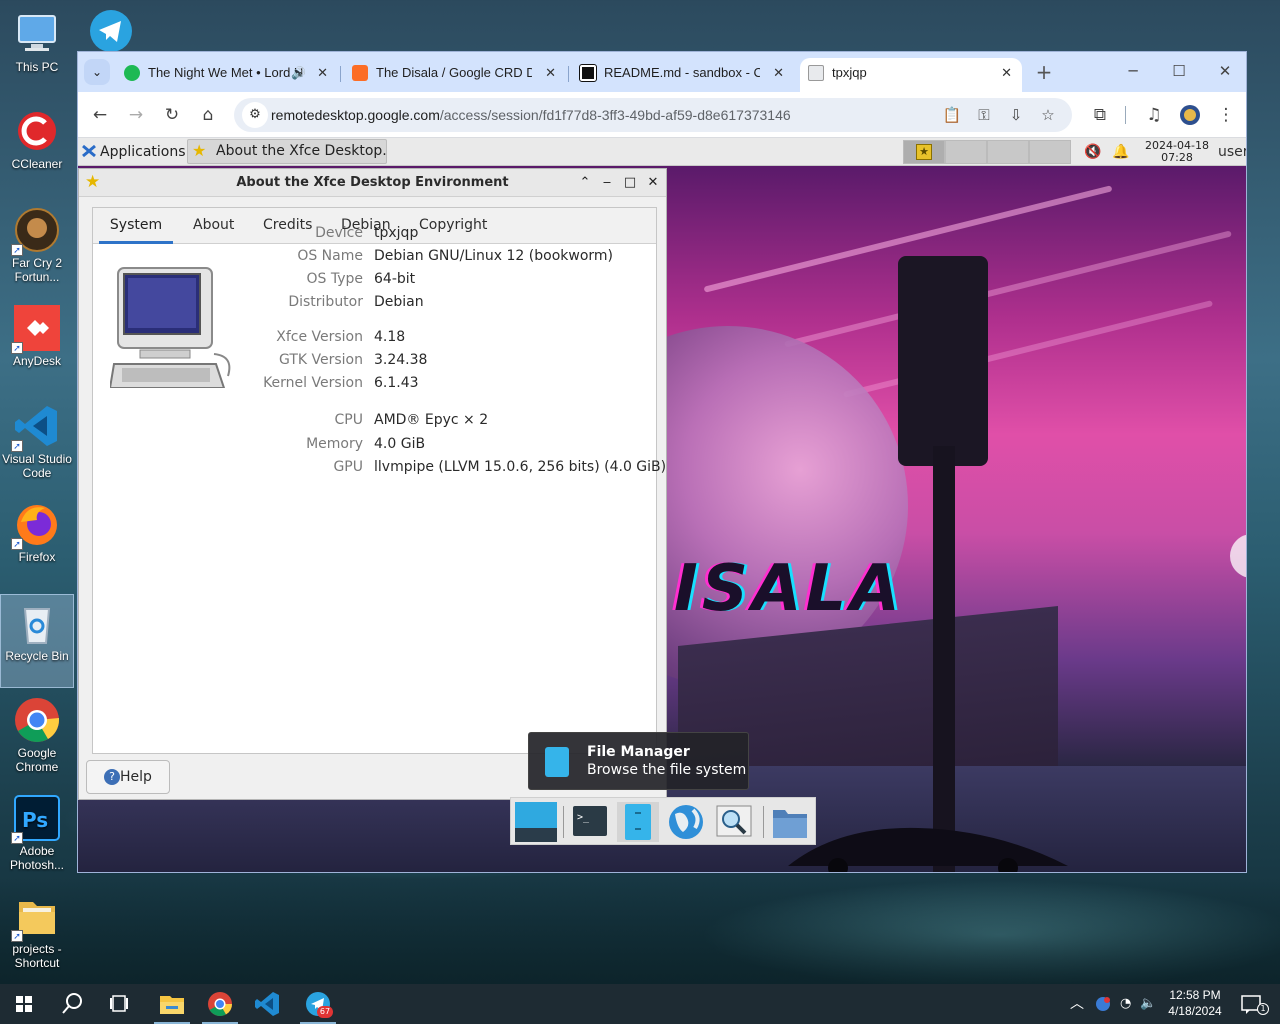 The width and height of the screenshot is (1280, 1024). Describe the element at coordinates (734, 822) in the screenshot. I see `app-finder-icon` at that location.